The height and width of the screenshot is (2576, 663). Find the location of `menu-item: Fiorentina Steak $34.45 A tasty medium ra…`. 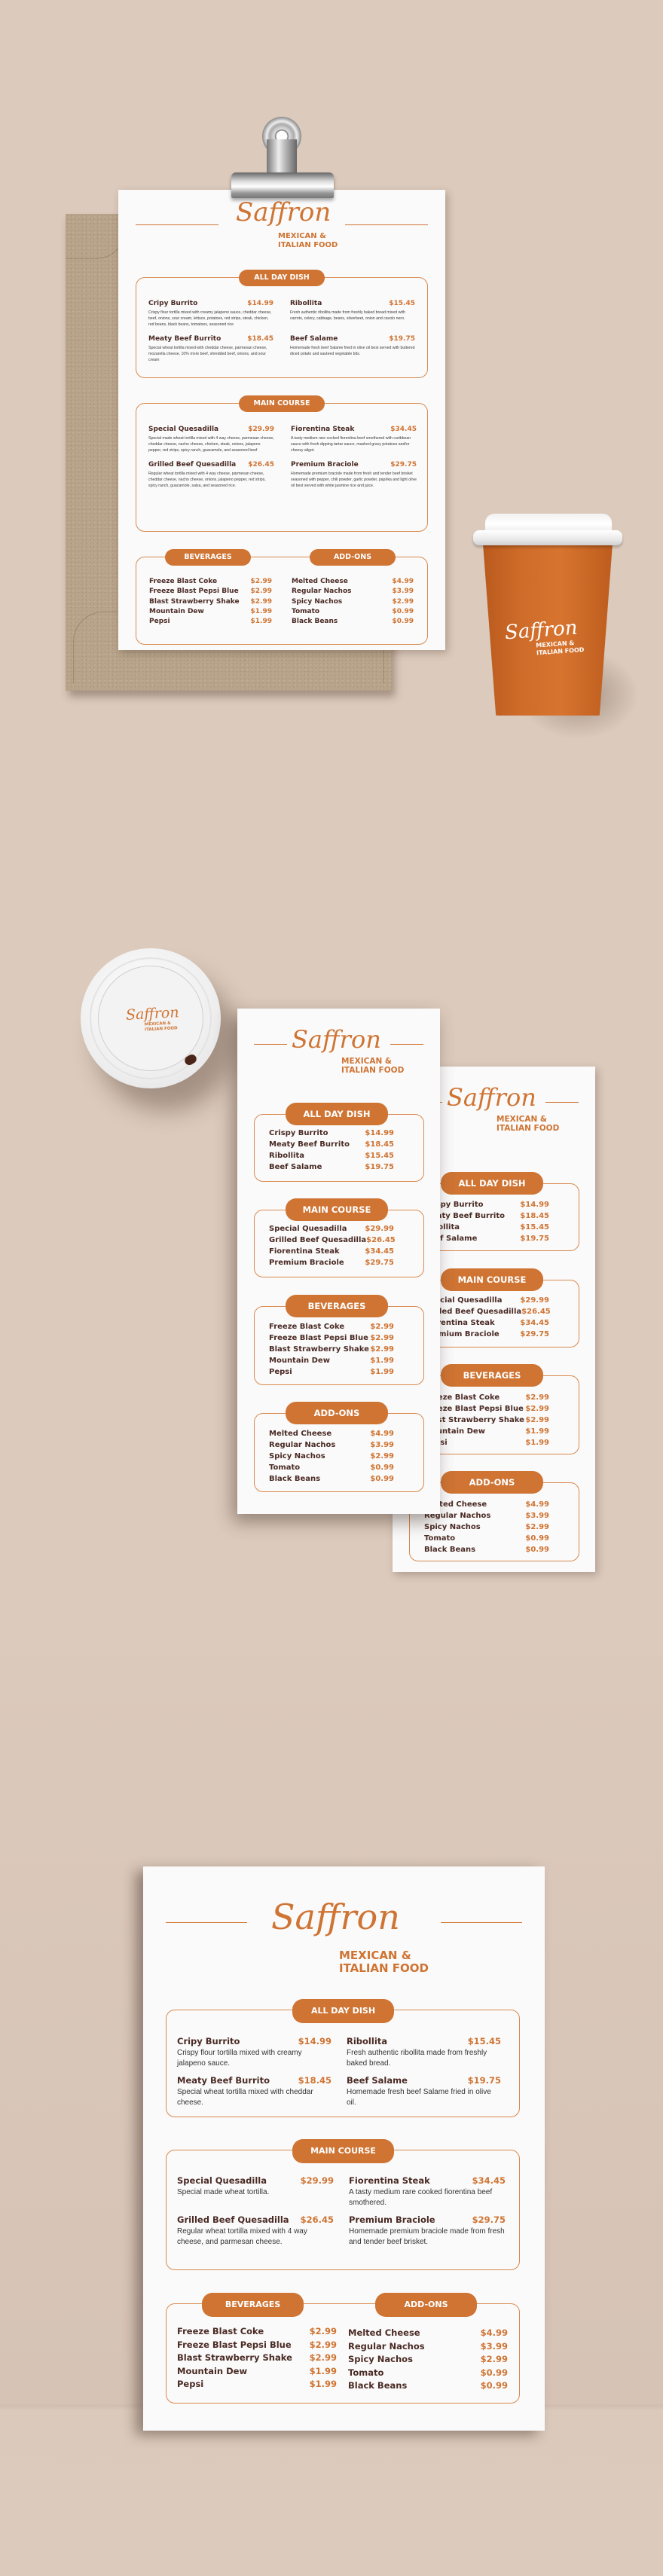

menu-item: Fiorentina Steak $34.45 A tasty medium ra… is located at coordinates (354, 440).